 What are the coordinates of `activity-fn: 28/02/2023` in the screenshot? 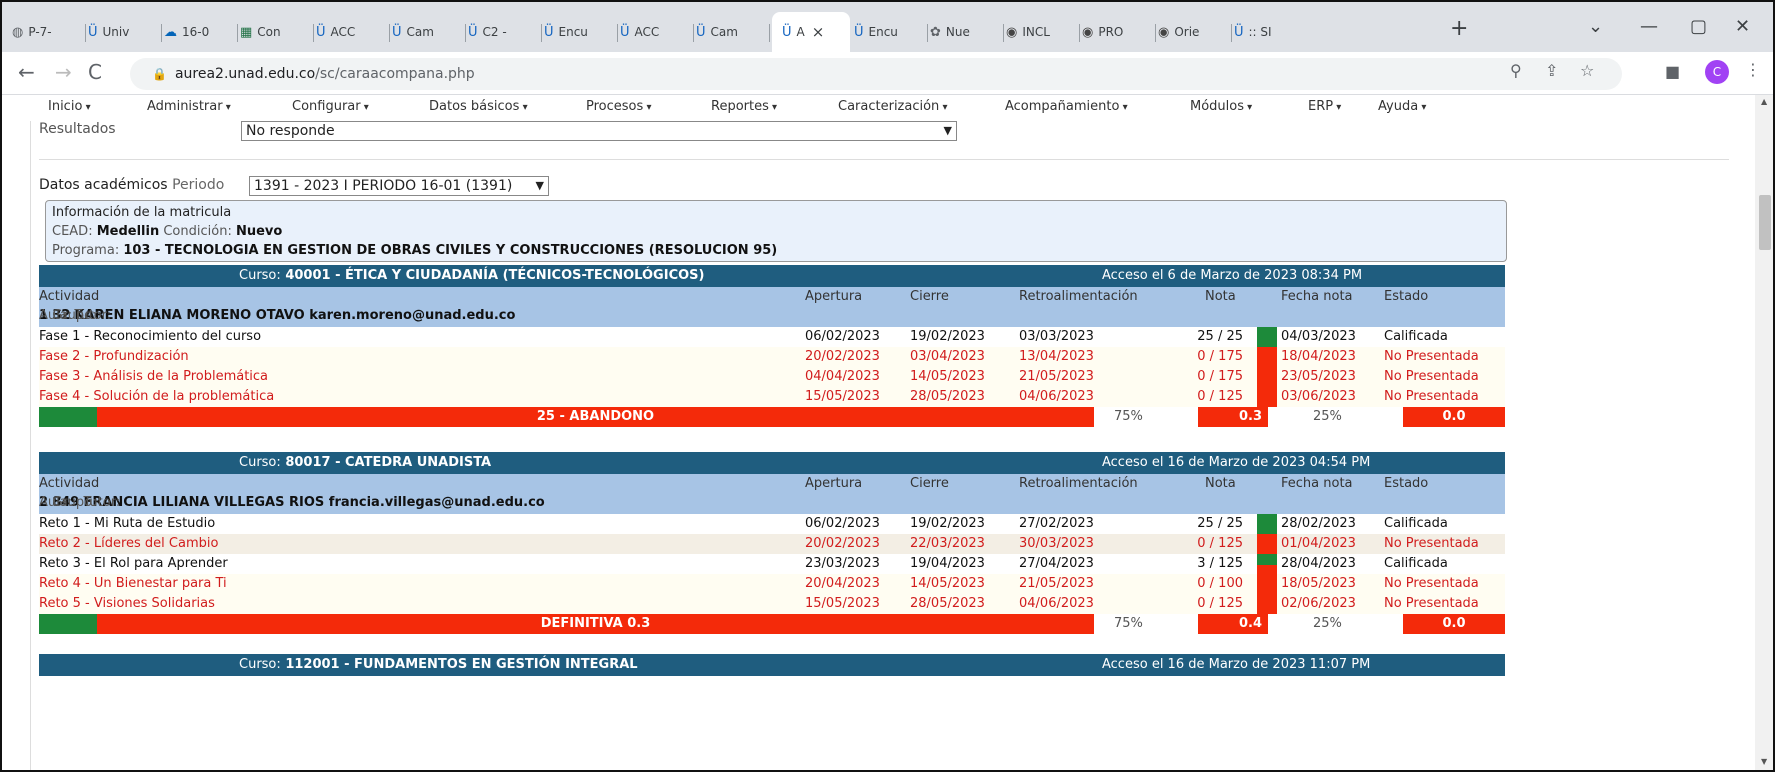 It's located at (1318, 523).